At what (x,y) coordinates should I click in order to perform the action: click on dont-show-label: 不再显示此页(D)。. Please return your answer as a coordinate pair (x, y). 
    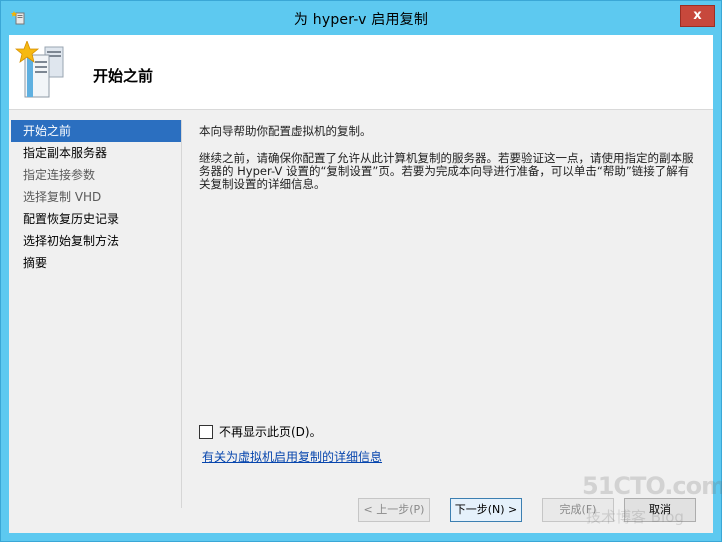
    Looking at the image, I should click on (270, 431).